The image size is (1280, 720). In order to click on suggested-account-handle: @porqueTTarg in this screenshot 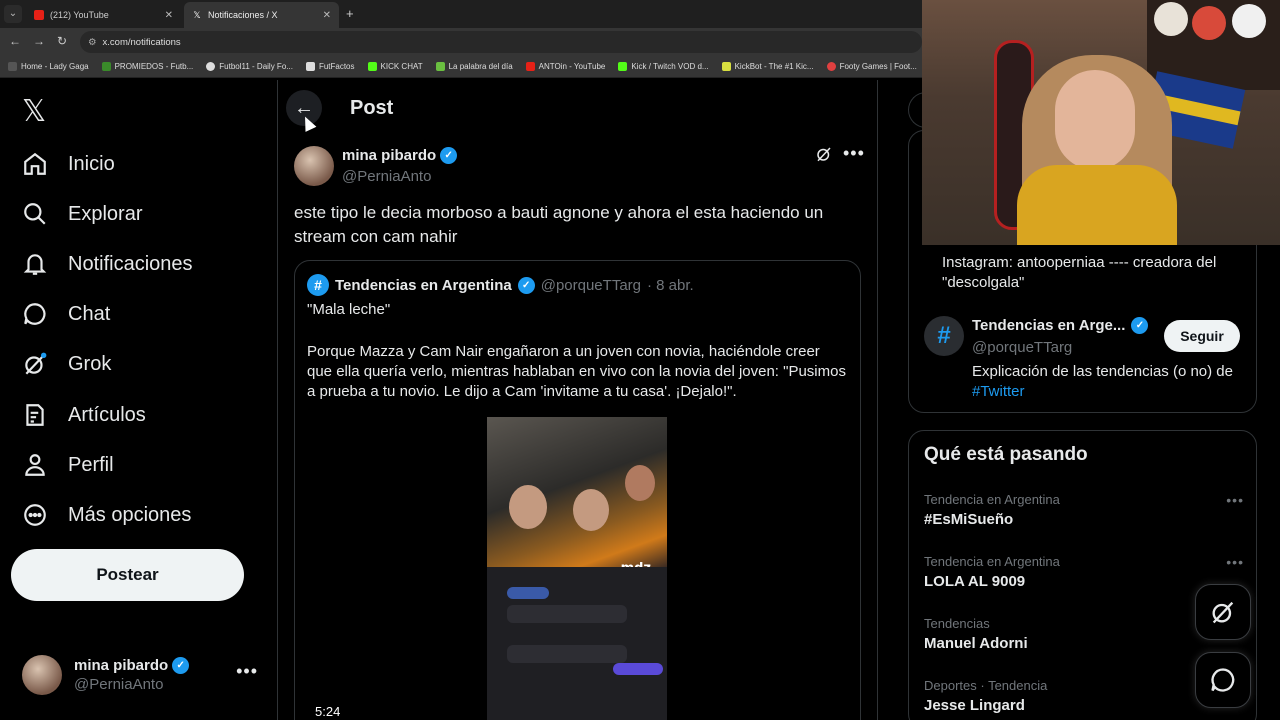, I will do `click(1022, 347)`.